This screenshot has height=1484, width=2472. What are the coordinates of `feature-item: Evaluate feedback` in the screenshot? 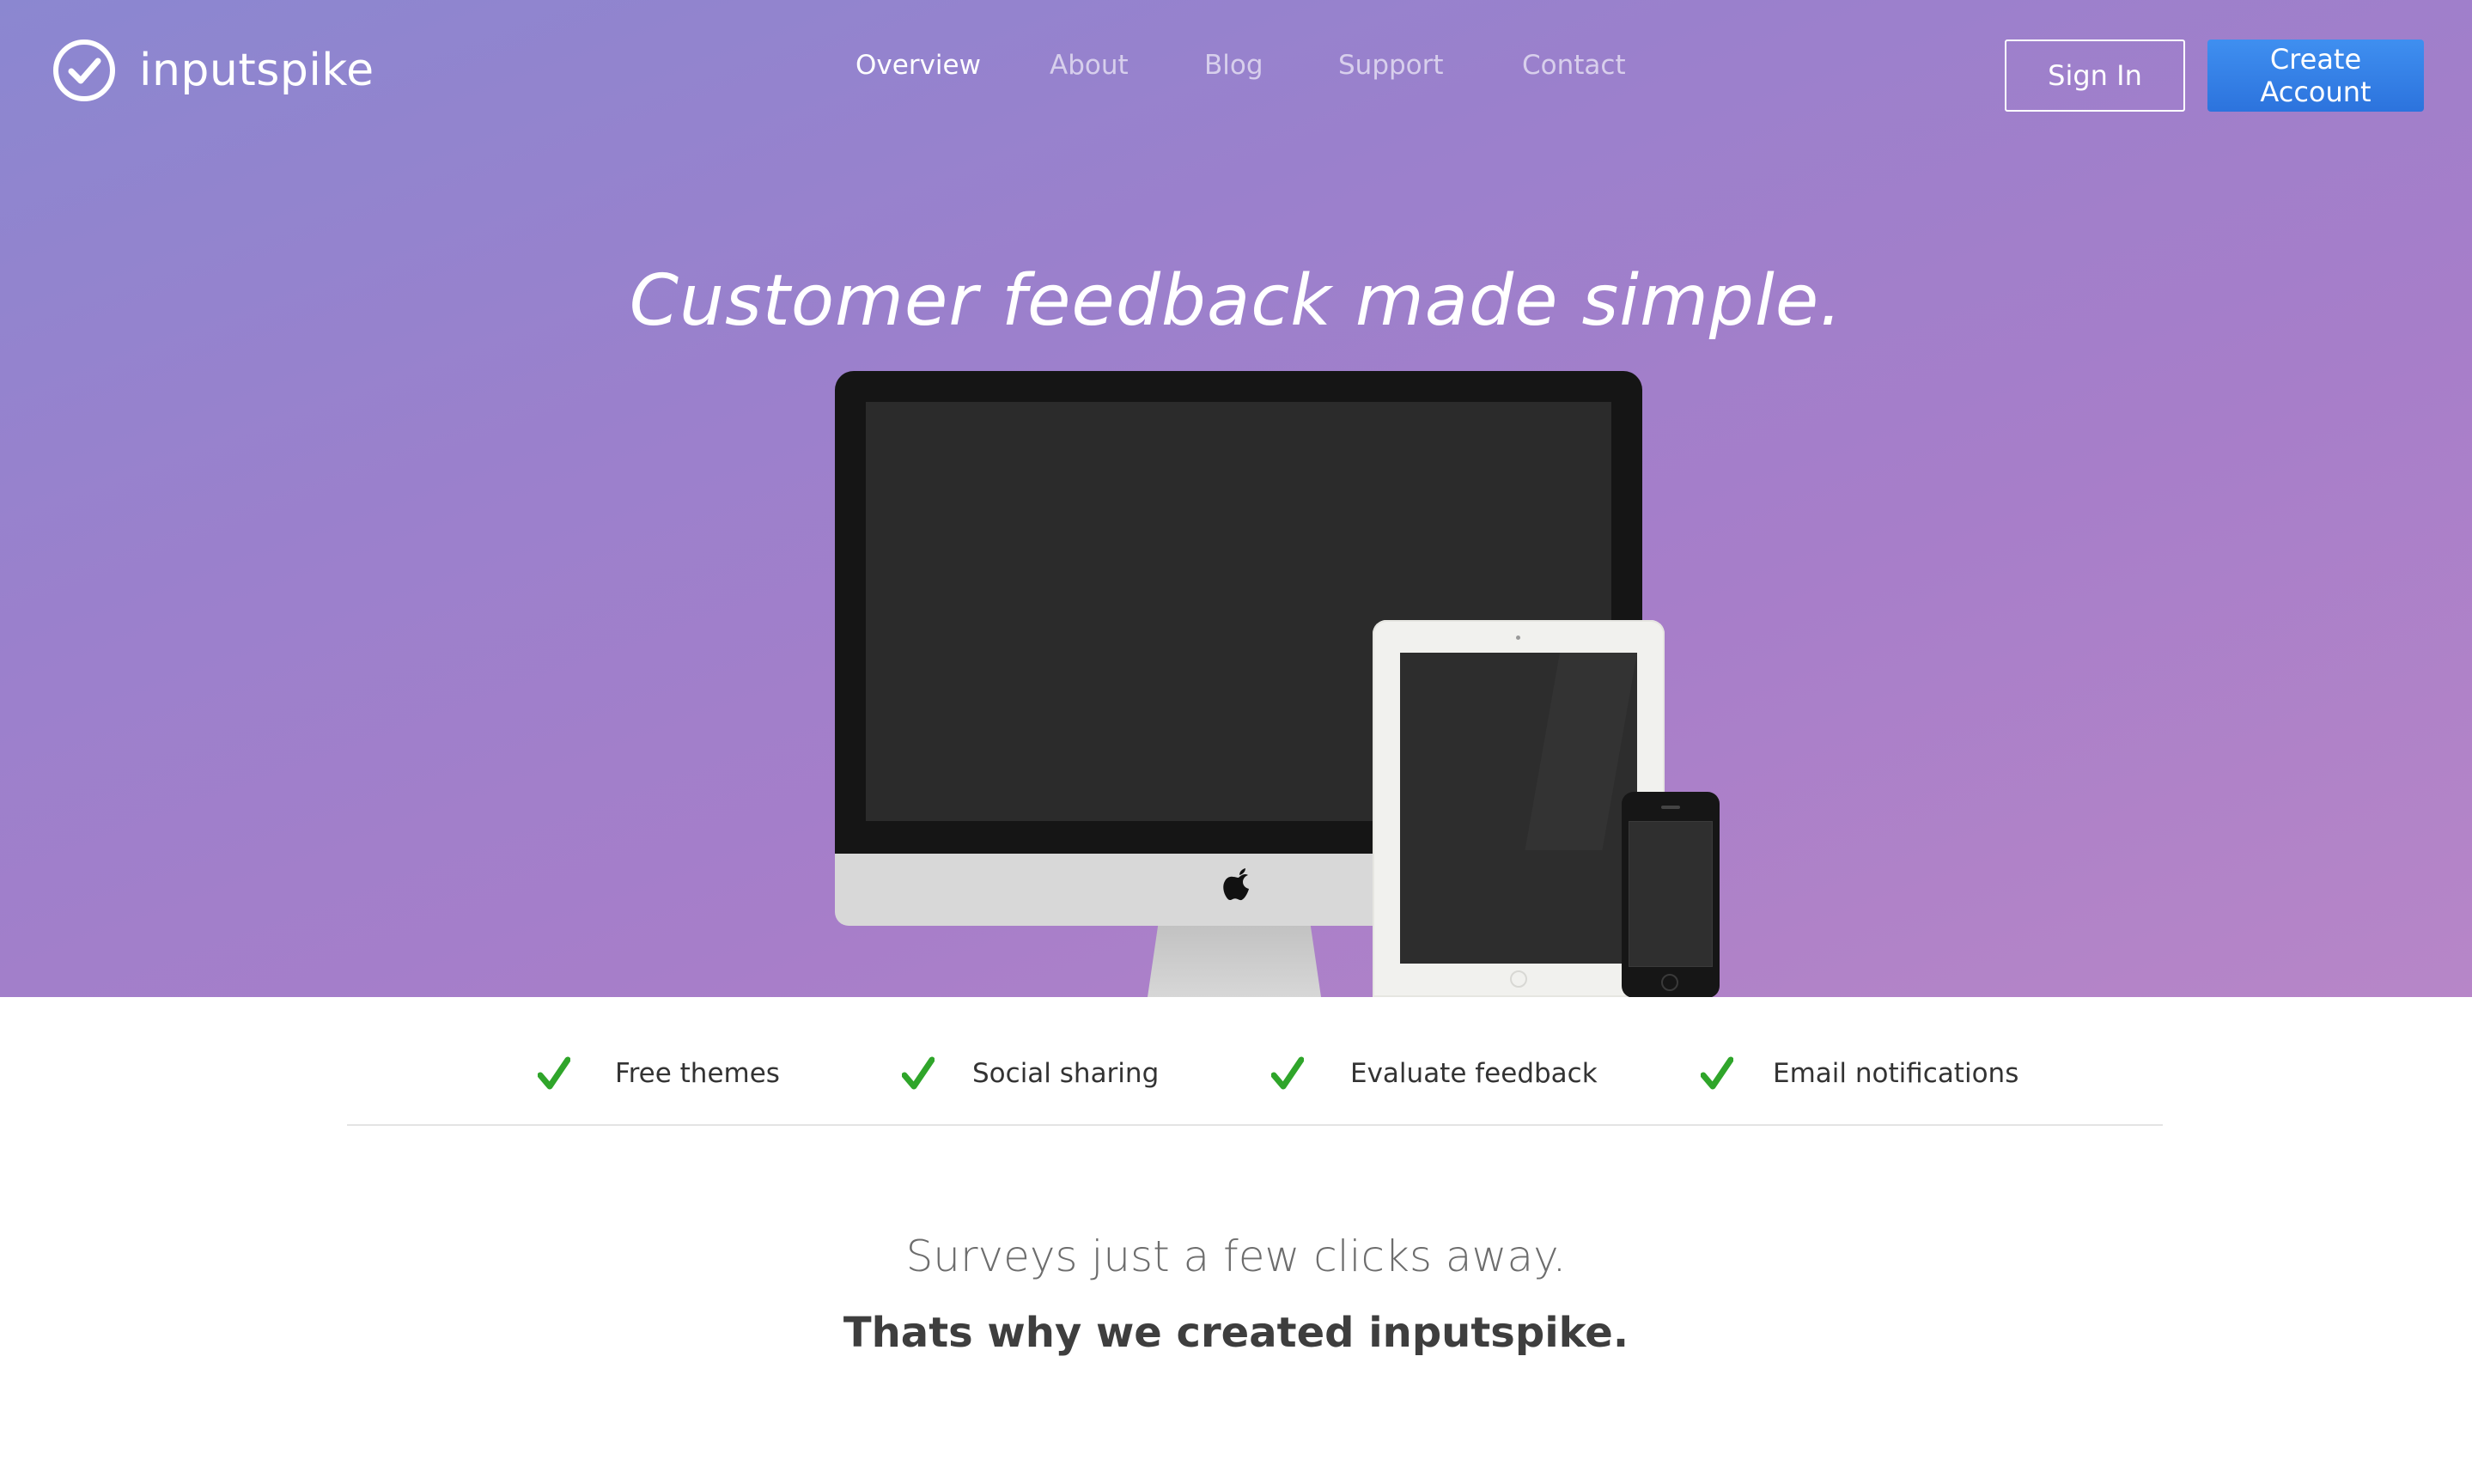 It's located at (1434, 1073).